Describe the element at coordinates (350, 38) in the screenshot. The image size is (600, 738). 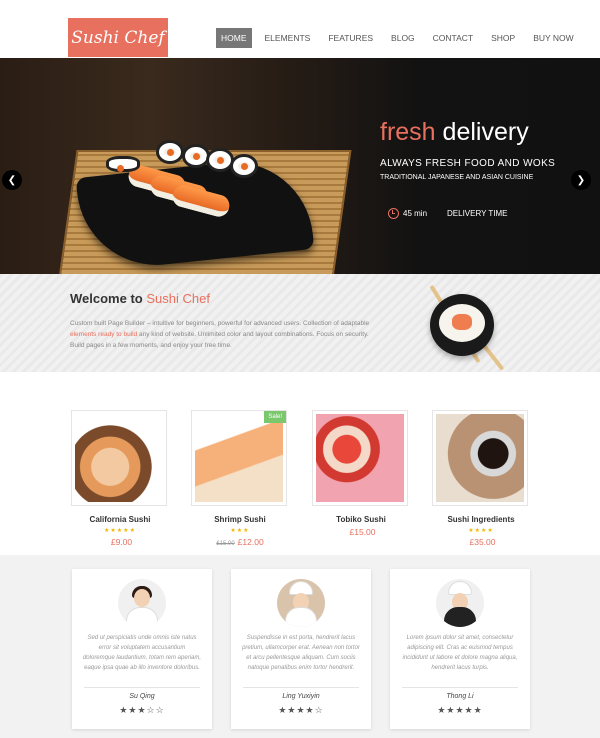
I see `nav-features: FEATURES` at that location.